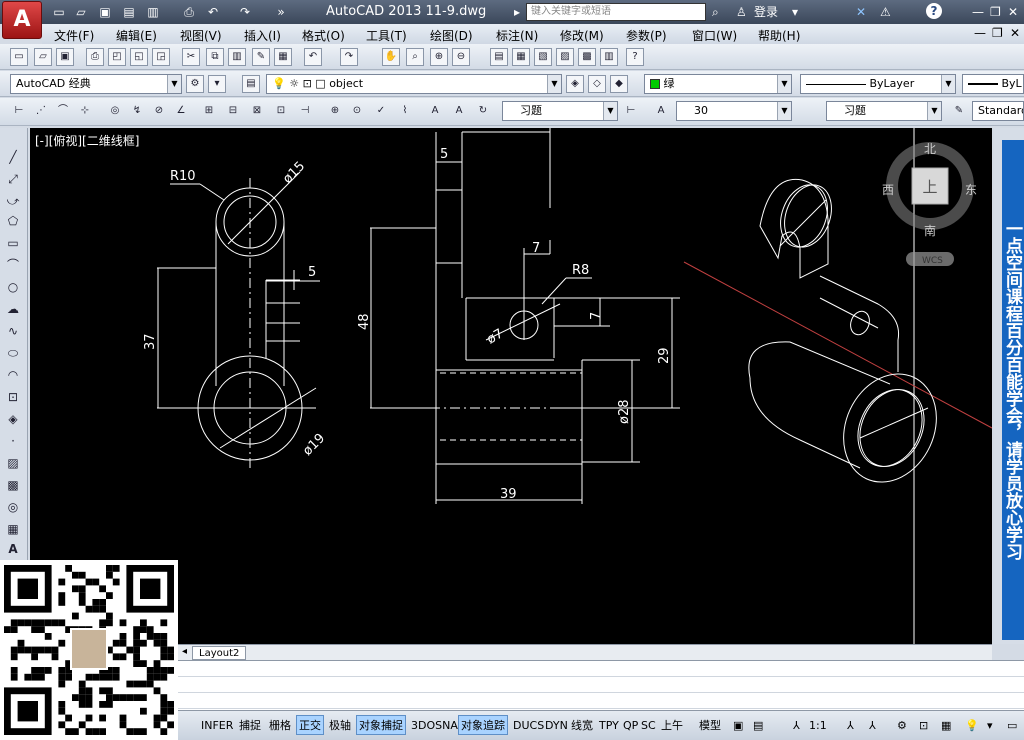  Describe the element at coordinates (459, 111) in the screenshot. I see `dim-text-edit-icon: A` at that location.